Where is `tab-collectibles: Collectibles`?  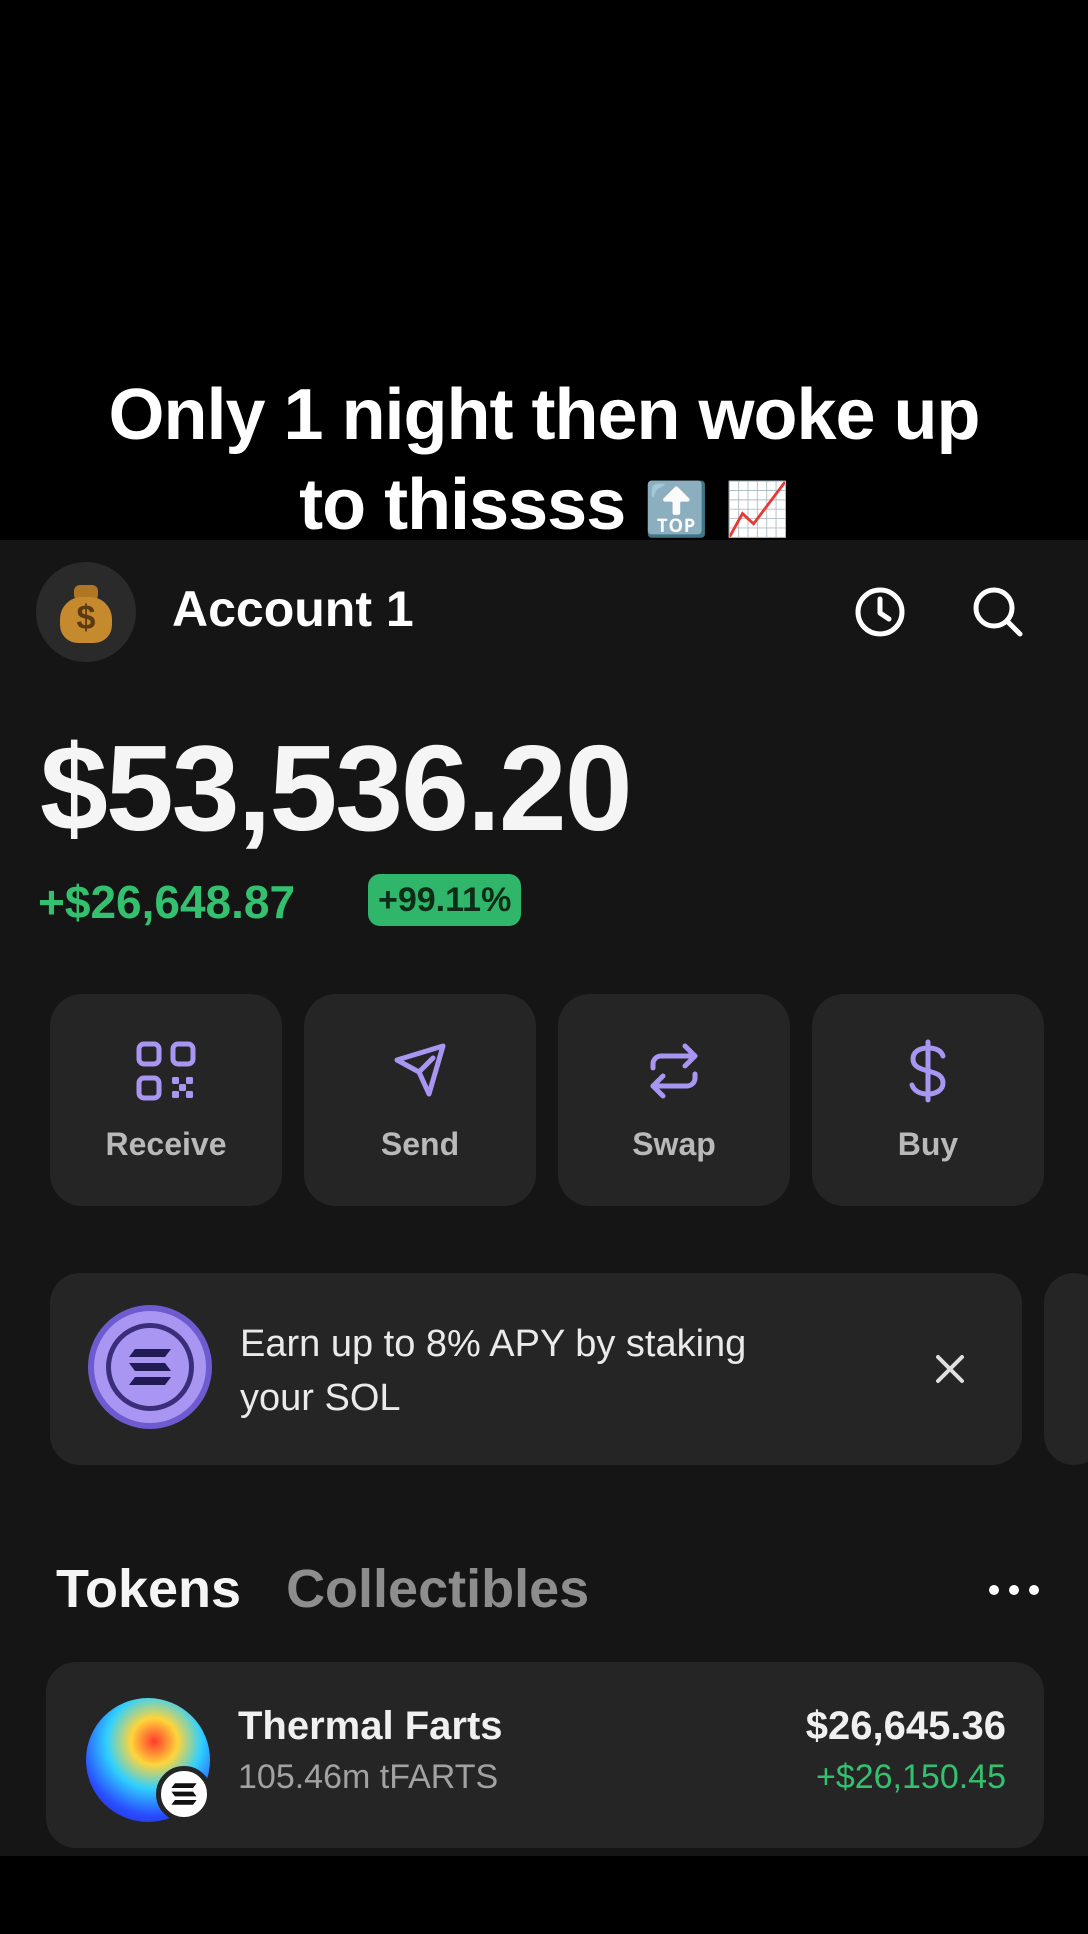 tab-collectibles: Collectibles is located at coordinates (437, 1589).